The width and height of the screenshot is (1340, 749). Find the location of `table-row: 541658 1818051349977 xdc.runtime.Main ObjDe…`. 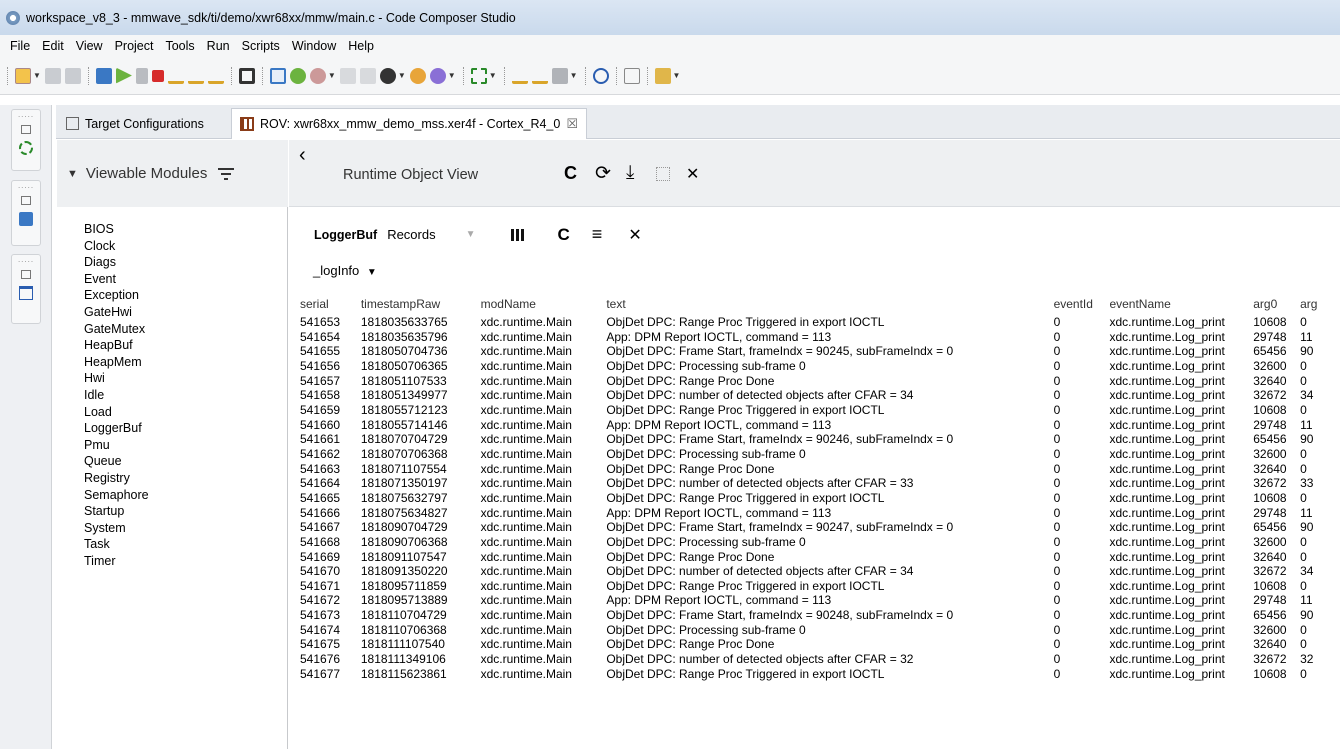

table-row: 541658 1818051349977 xdc.runtime.Main ObjDe… is located at coordinates (820, 395).